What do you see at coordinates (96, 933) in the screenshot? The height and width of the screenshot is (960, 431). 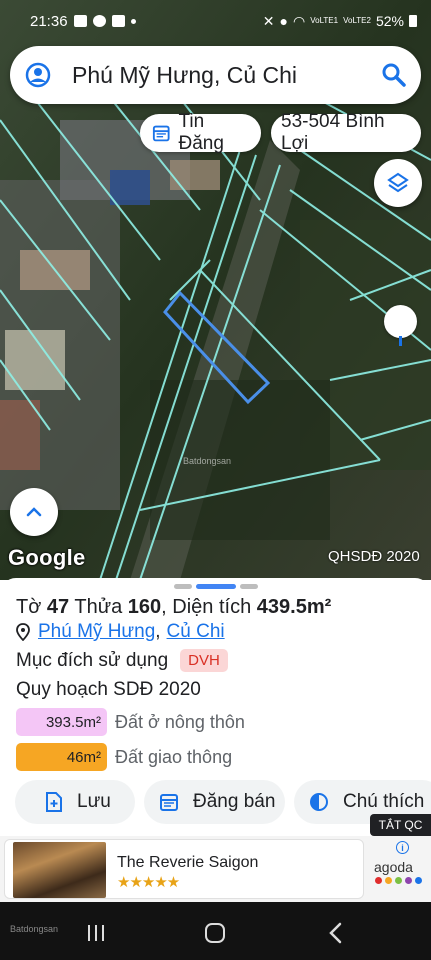 I see `recent-apps-icon` at bounding box center [96, 933].